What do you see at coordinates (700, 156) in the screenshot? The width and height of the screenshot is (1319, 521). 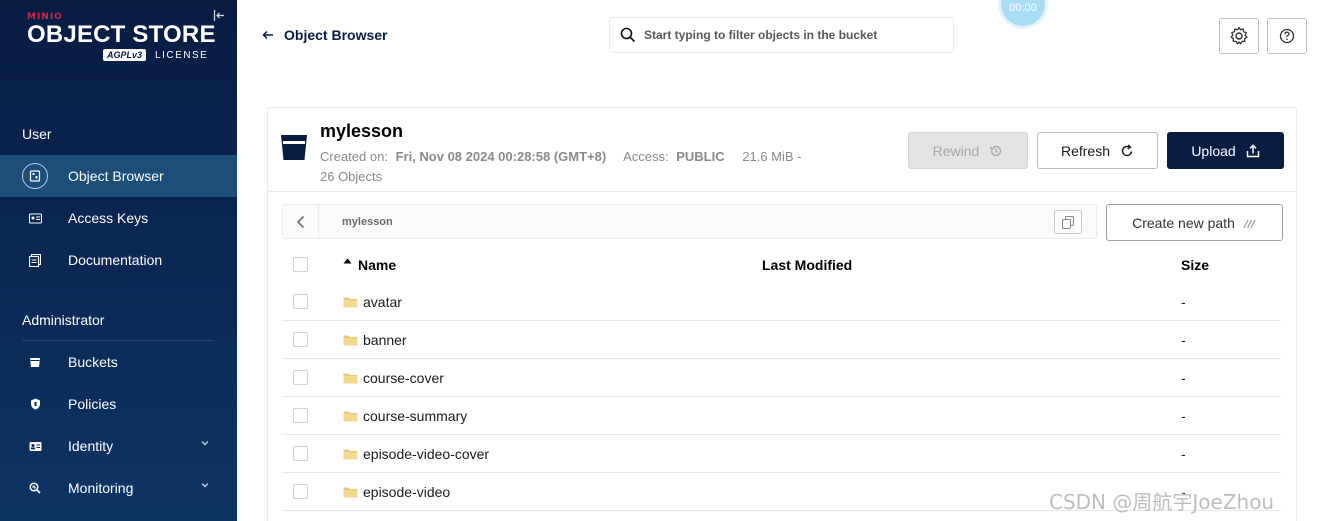 I see `access-value: PUBLIC` at bounding box center [700, 156].